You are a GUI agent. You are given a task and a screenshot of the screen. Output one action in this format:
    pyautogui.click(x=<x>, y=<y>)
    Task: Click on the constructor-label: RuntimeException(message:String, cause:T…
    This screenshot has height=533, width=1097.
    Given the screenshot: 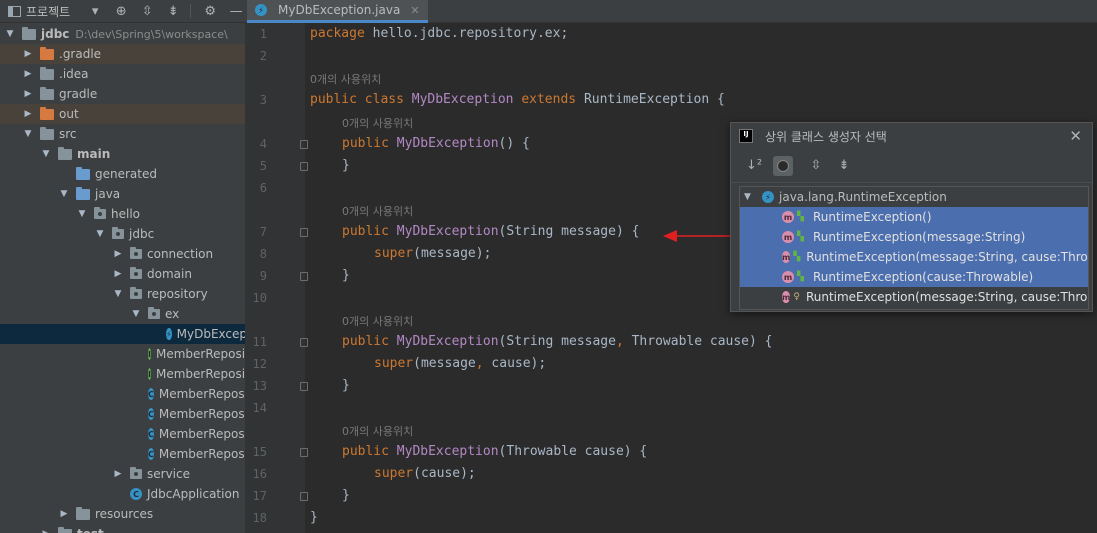 What is the action you would take?
    pyautogui.click(x=947, y=257)
    